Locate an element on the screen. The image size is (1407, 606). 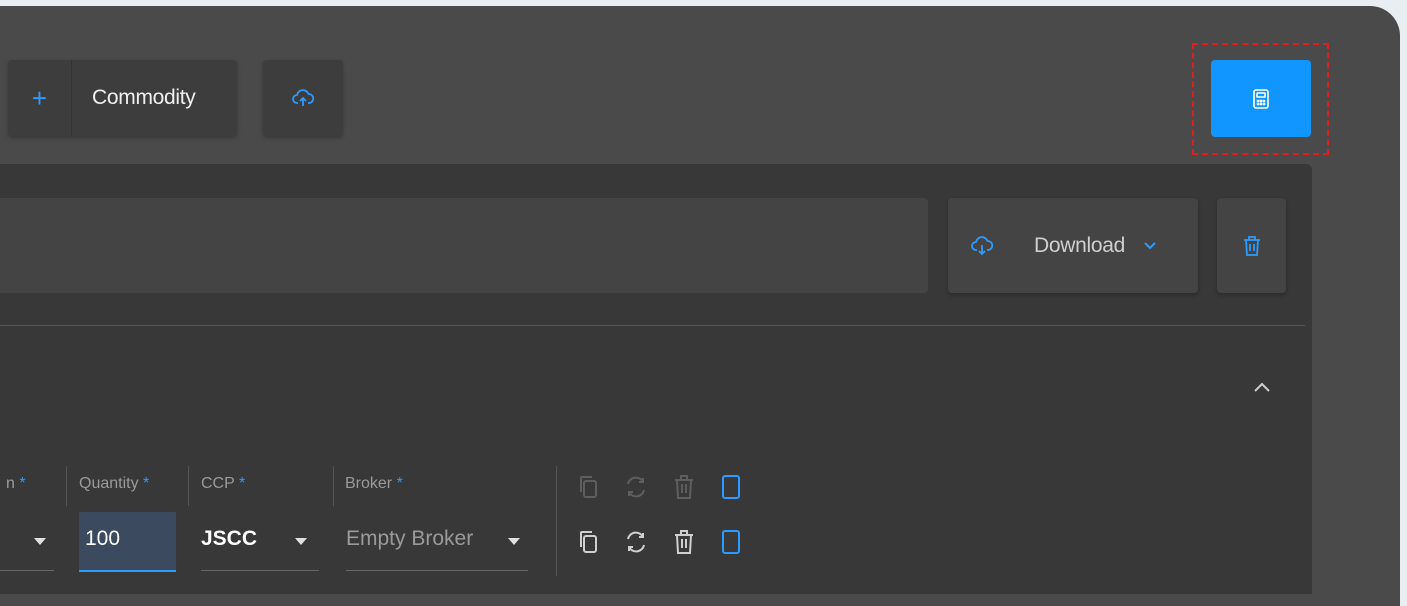
quantity-input: 100 is located at coordinates (127, 542).